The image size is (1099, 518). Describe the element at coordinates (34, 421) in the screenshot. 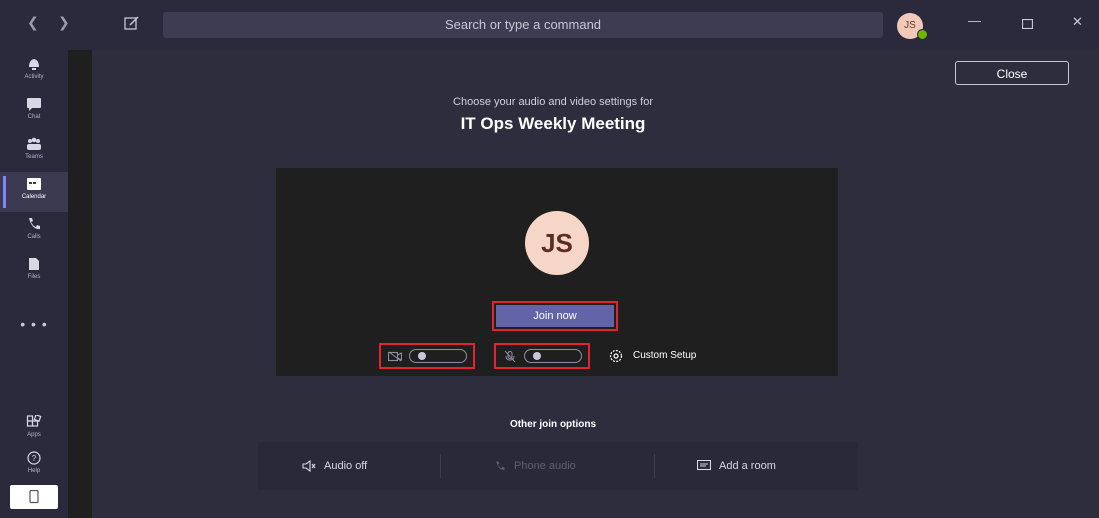

I see `apps-icon` at that location.